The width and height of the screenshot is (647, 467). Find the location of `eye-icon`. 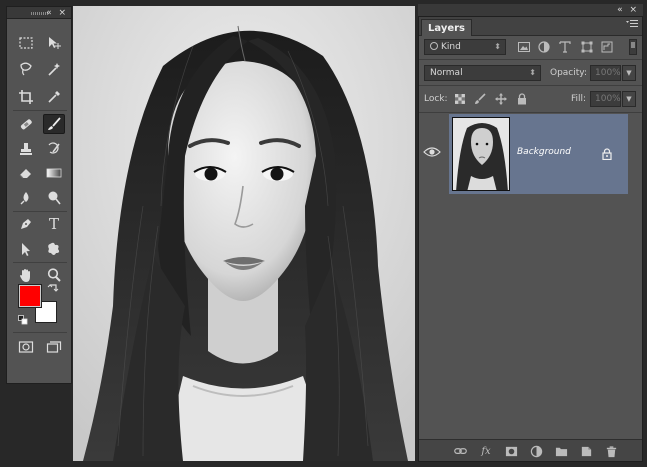

eye-icon is located at coordinates (432, 152).